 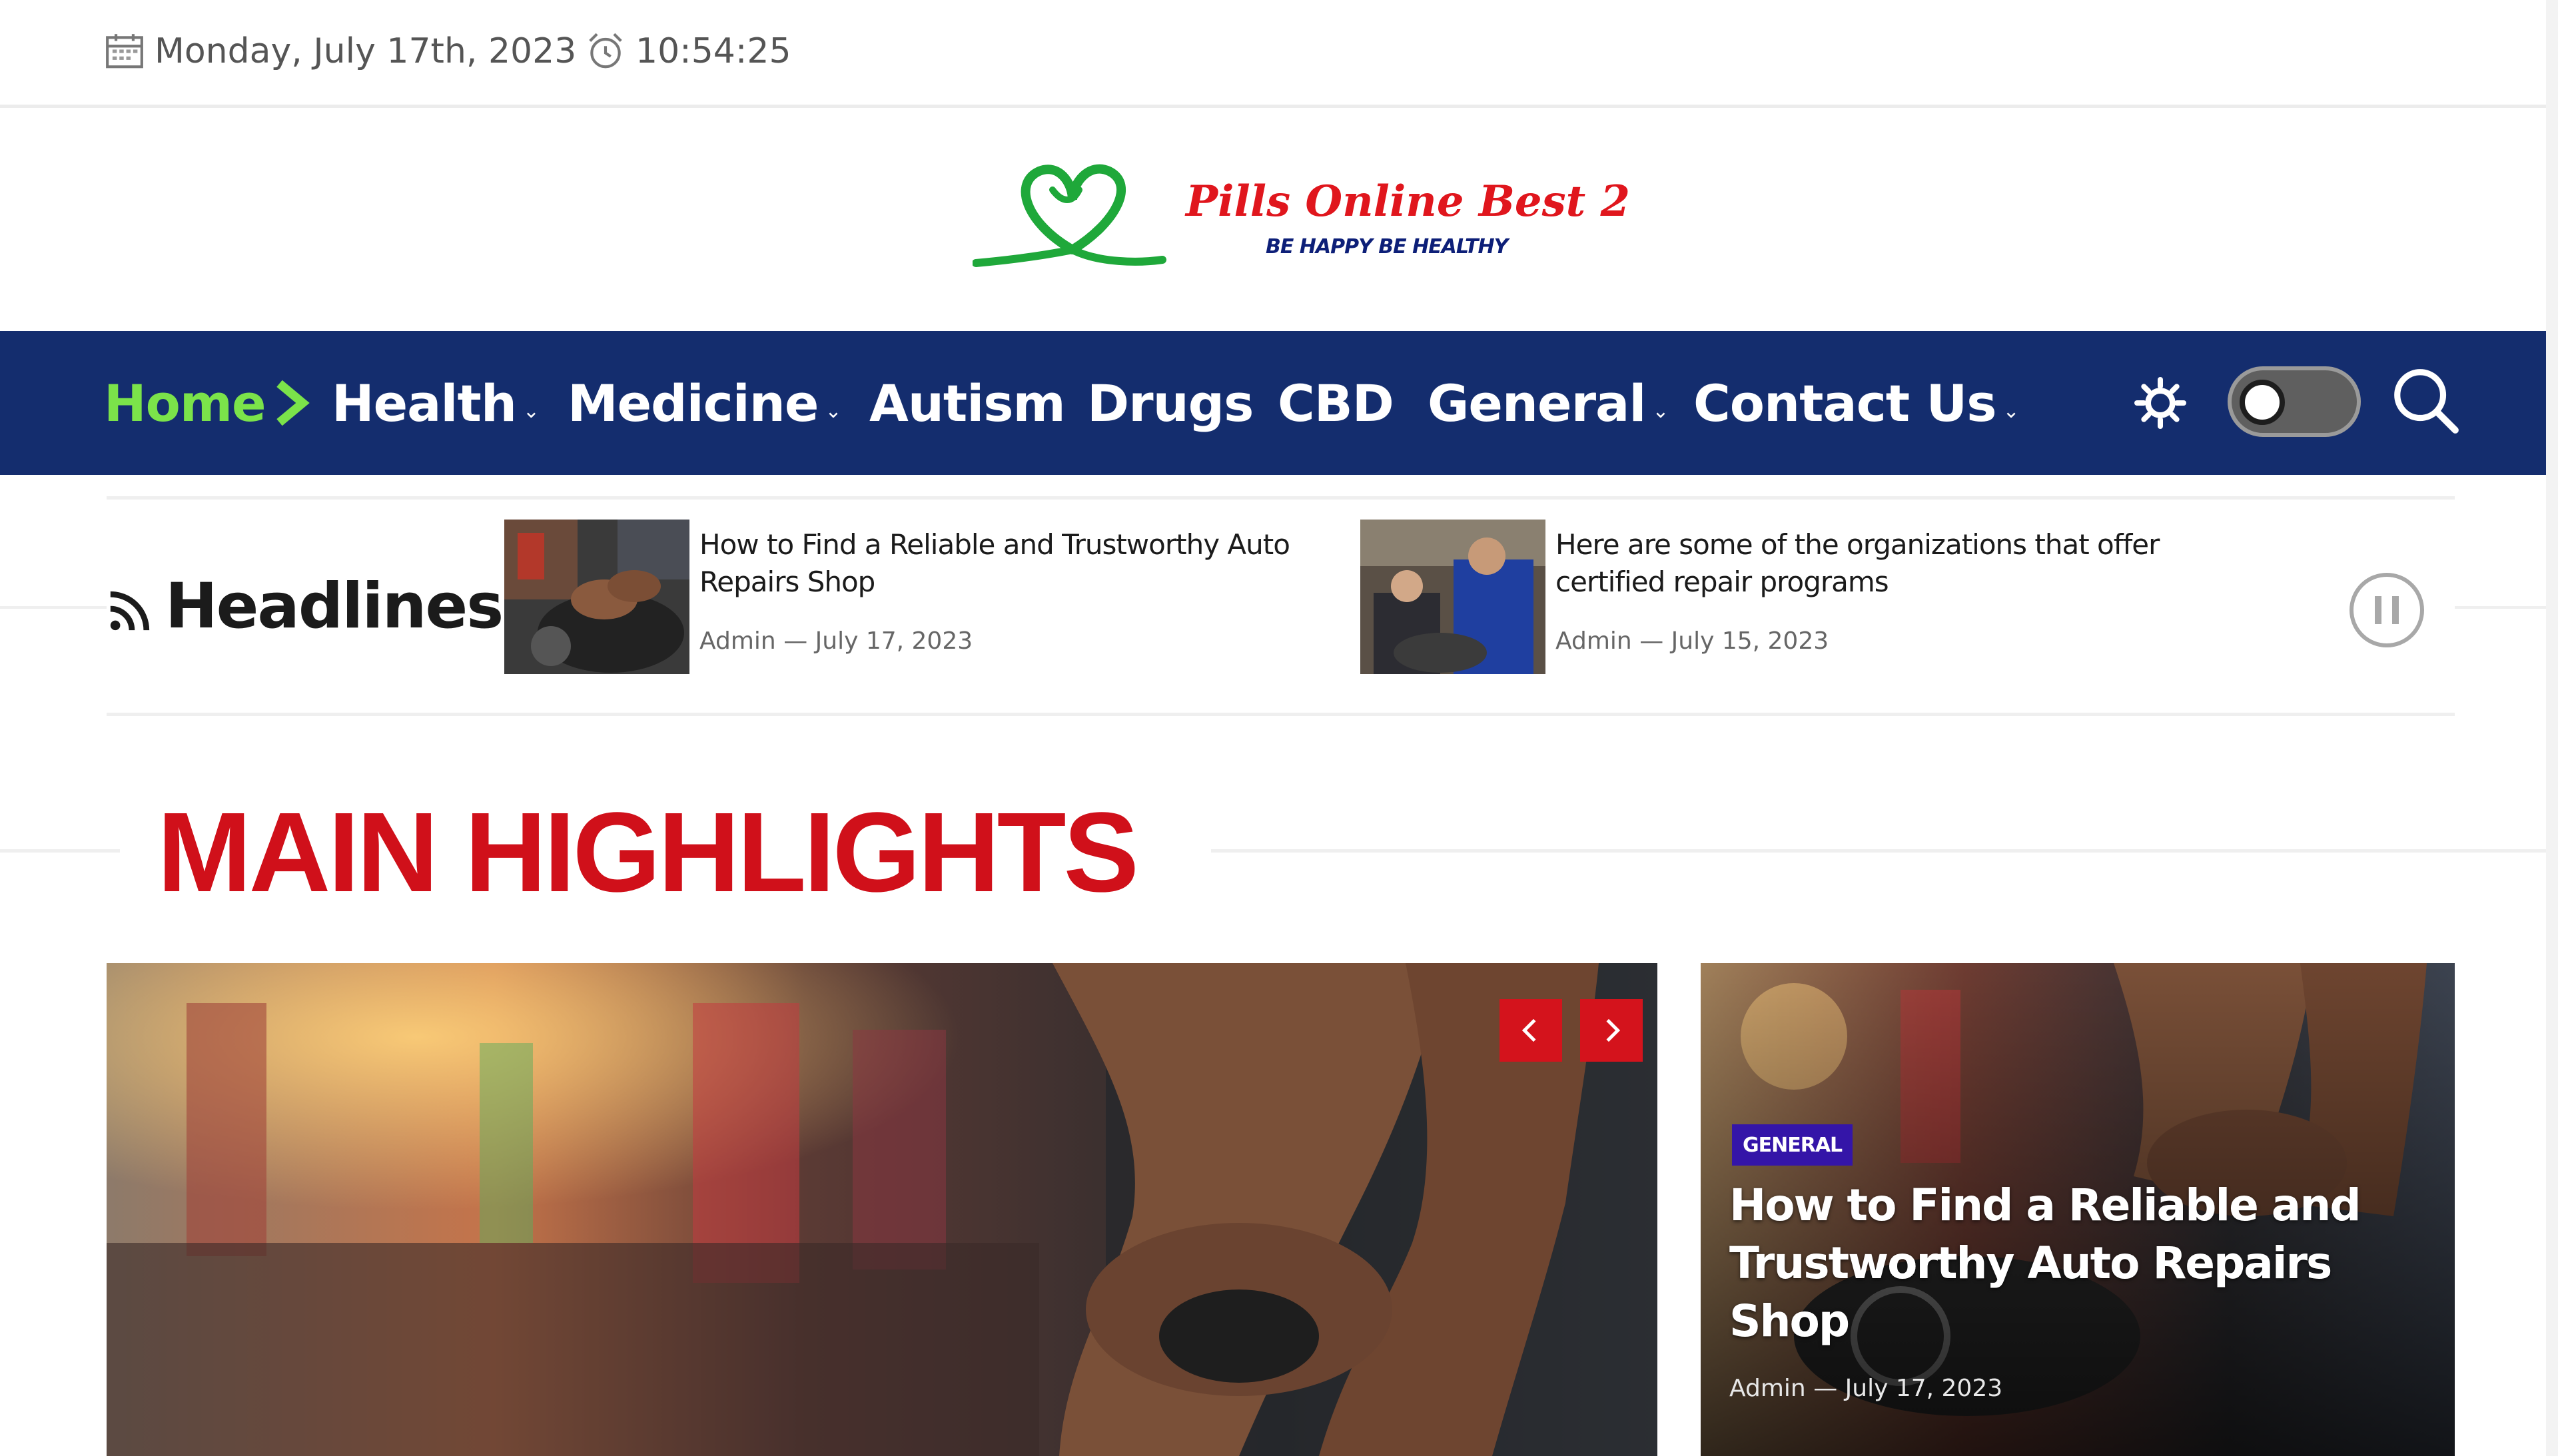 I want to click on nav-label: Drugs, so click(x=1170, y=403).